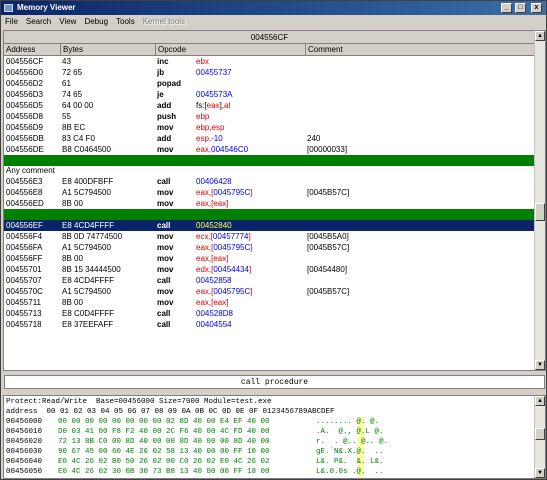  What do you see at coordinates (88, 181) in the screenshot?
I see `instruction-bytes: E8 400DFBFF` at bounding box center [88, 181].